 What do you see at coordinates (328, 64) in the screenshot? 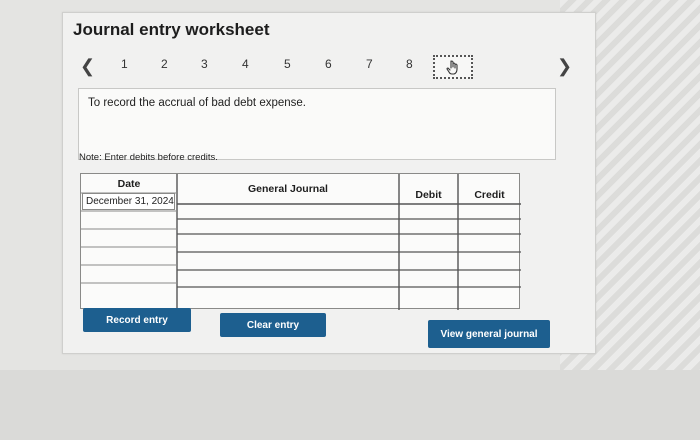
I see `nav-page-6: 6` at bounding box center [328, 64].